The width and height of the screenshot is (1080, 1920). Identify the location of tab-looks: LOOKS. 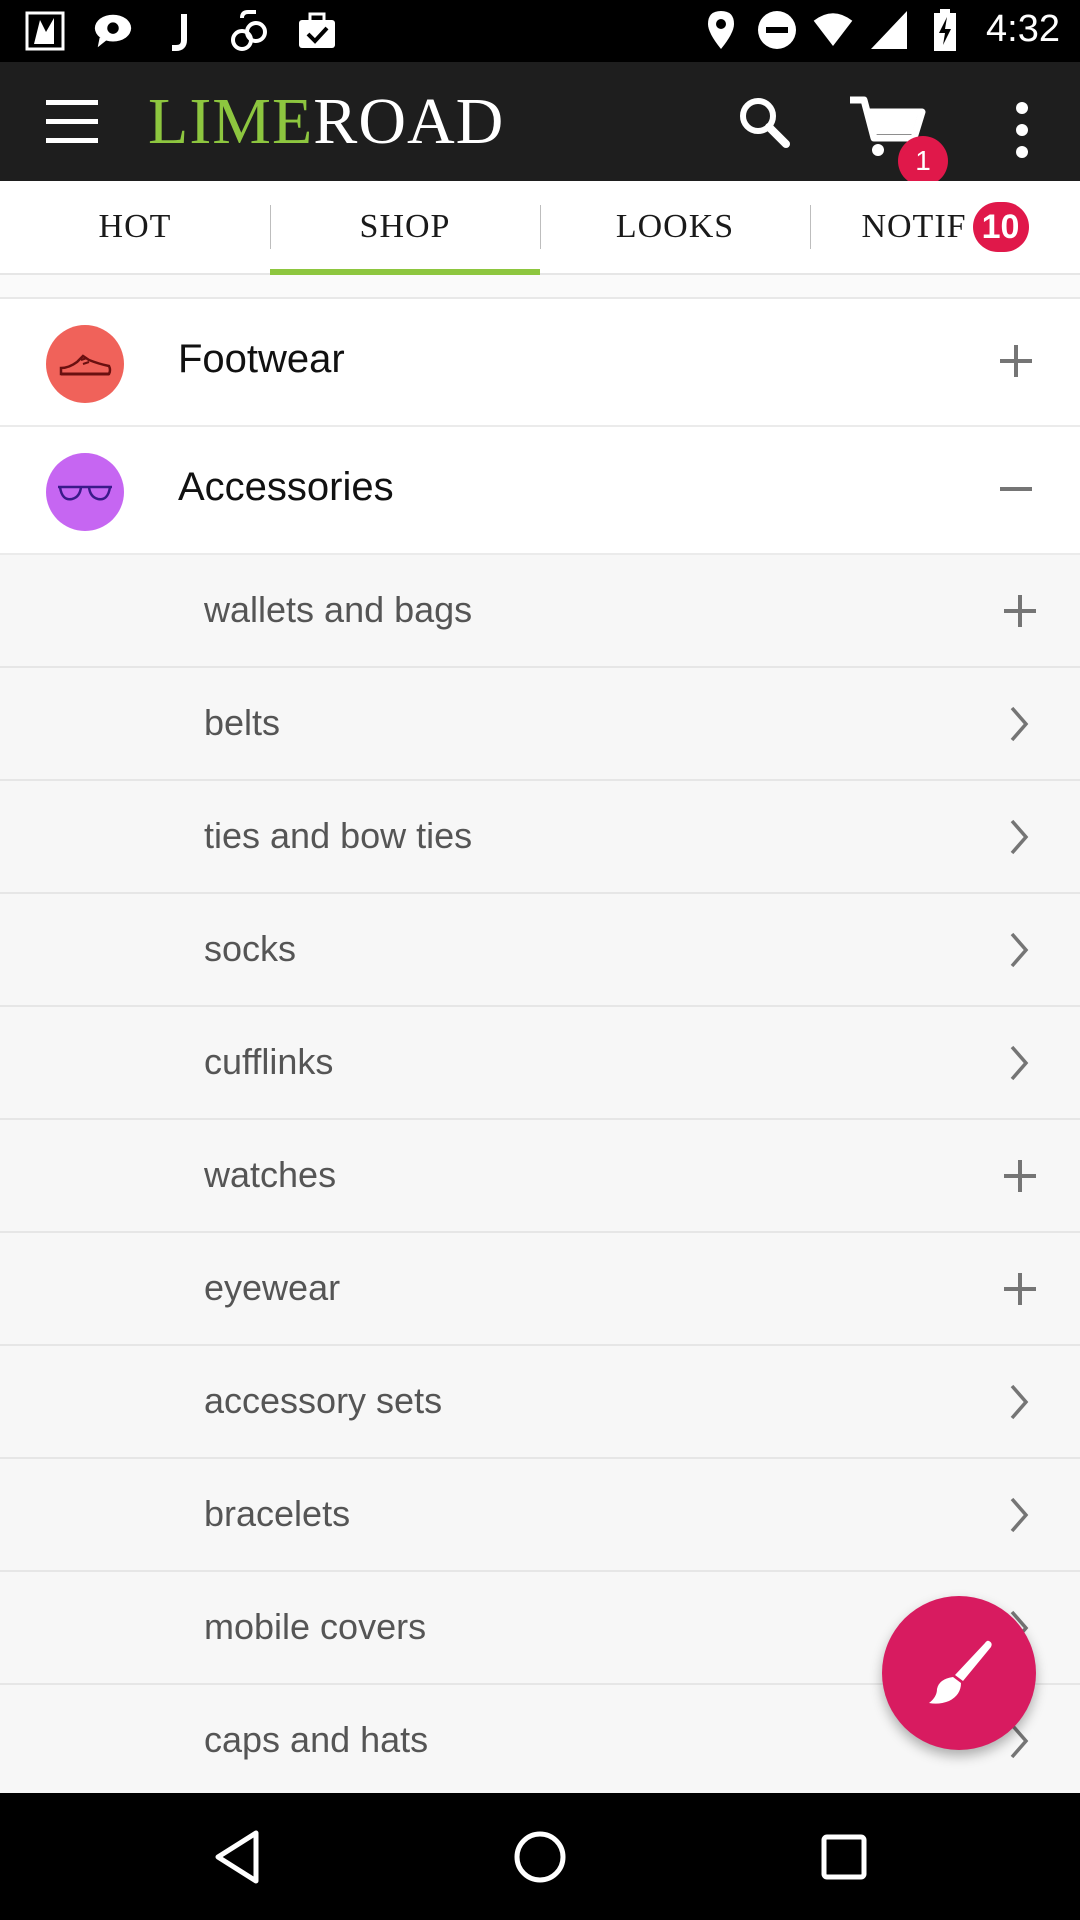
(675, 227).